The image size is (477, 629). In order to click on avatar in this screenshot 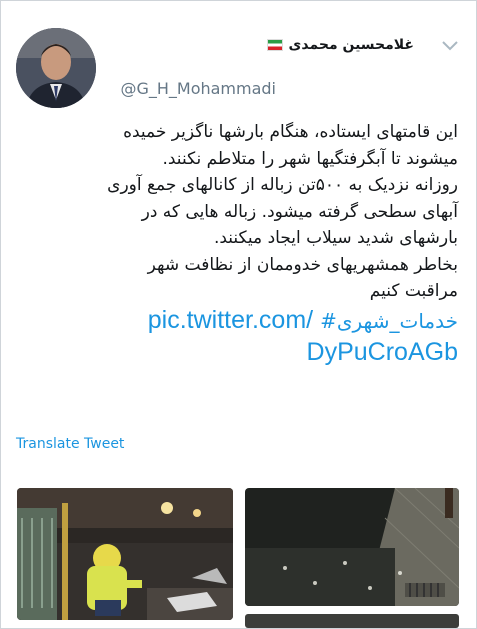, I will do `click(56, 68)`.